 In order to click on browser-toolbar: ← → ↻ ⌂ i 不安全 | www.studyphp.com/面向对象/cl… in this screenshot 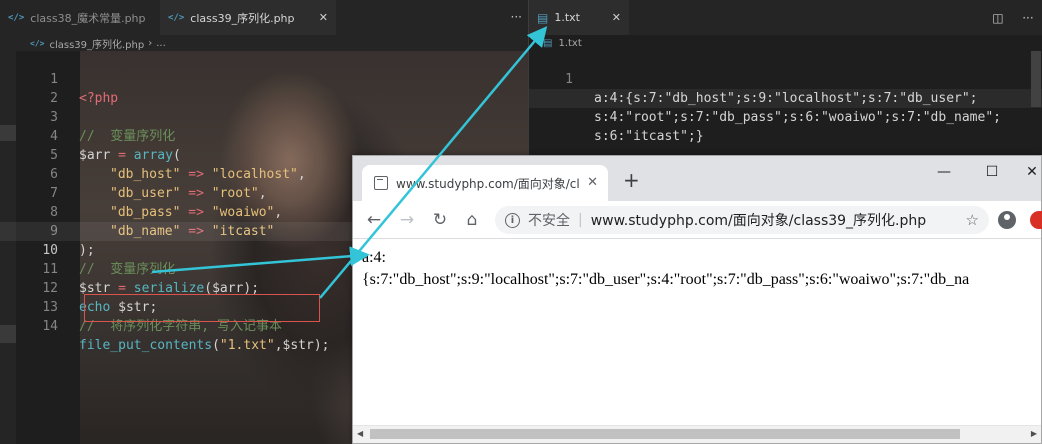, I will do `click(697, 220)`.